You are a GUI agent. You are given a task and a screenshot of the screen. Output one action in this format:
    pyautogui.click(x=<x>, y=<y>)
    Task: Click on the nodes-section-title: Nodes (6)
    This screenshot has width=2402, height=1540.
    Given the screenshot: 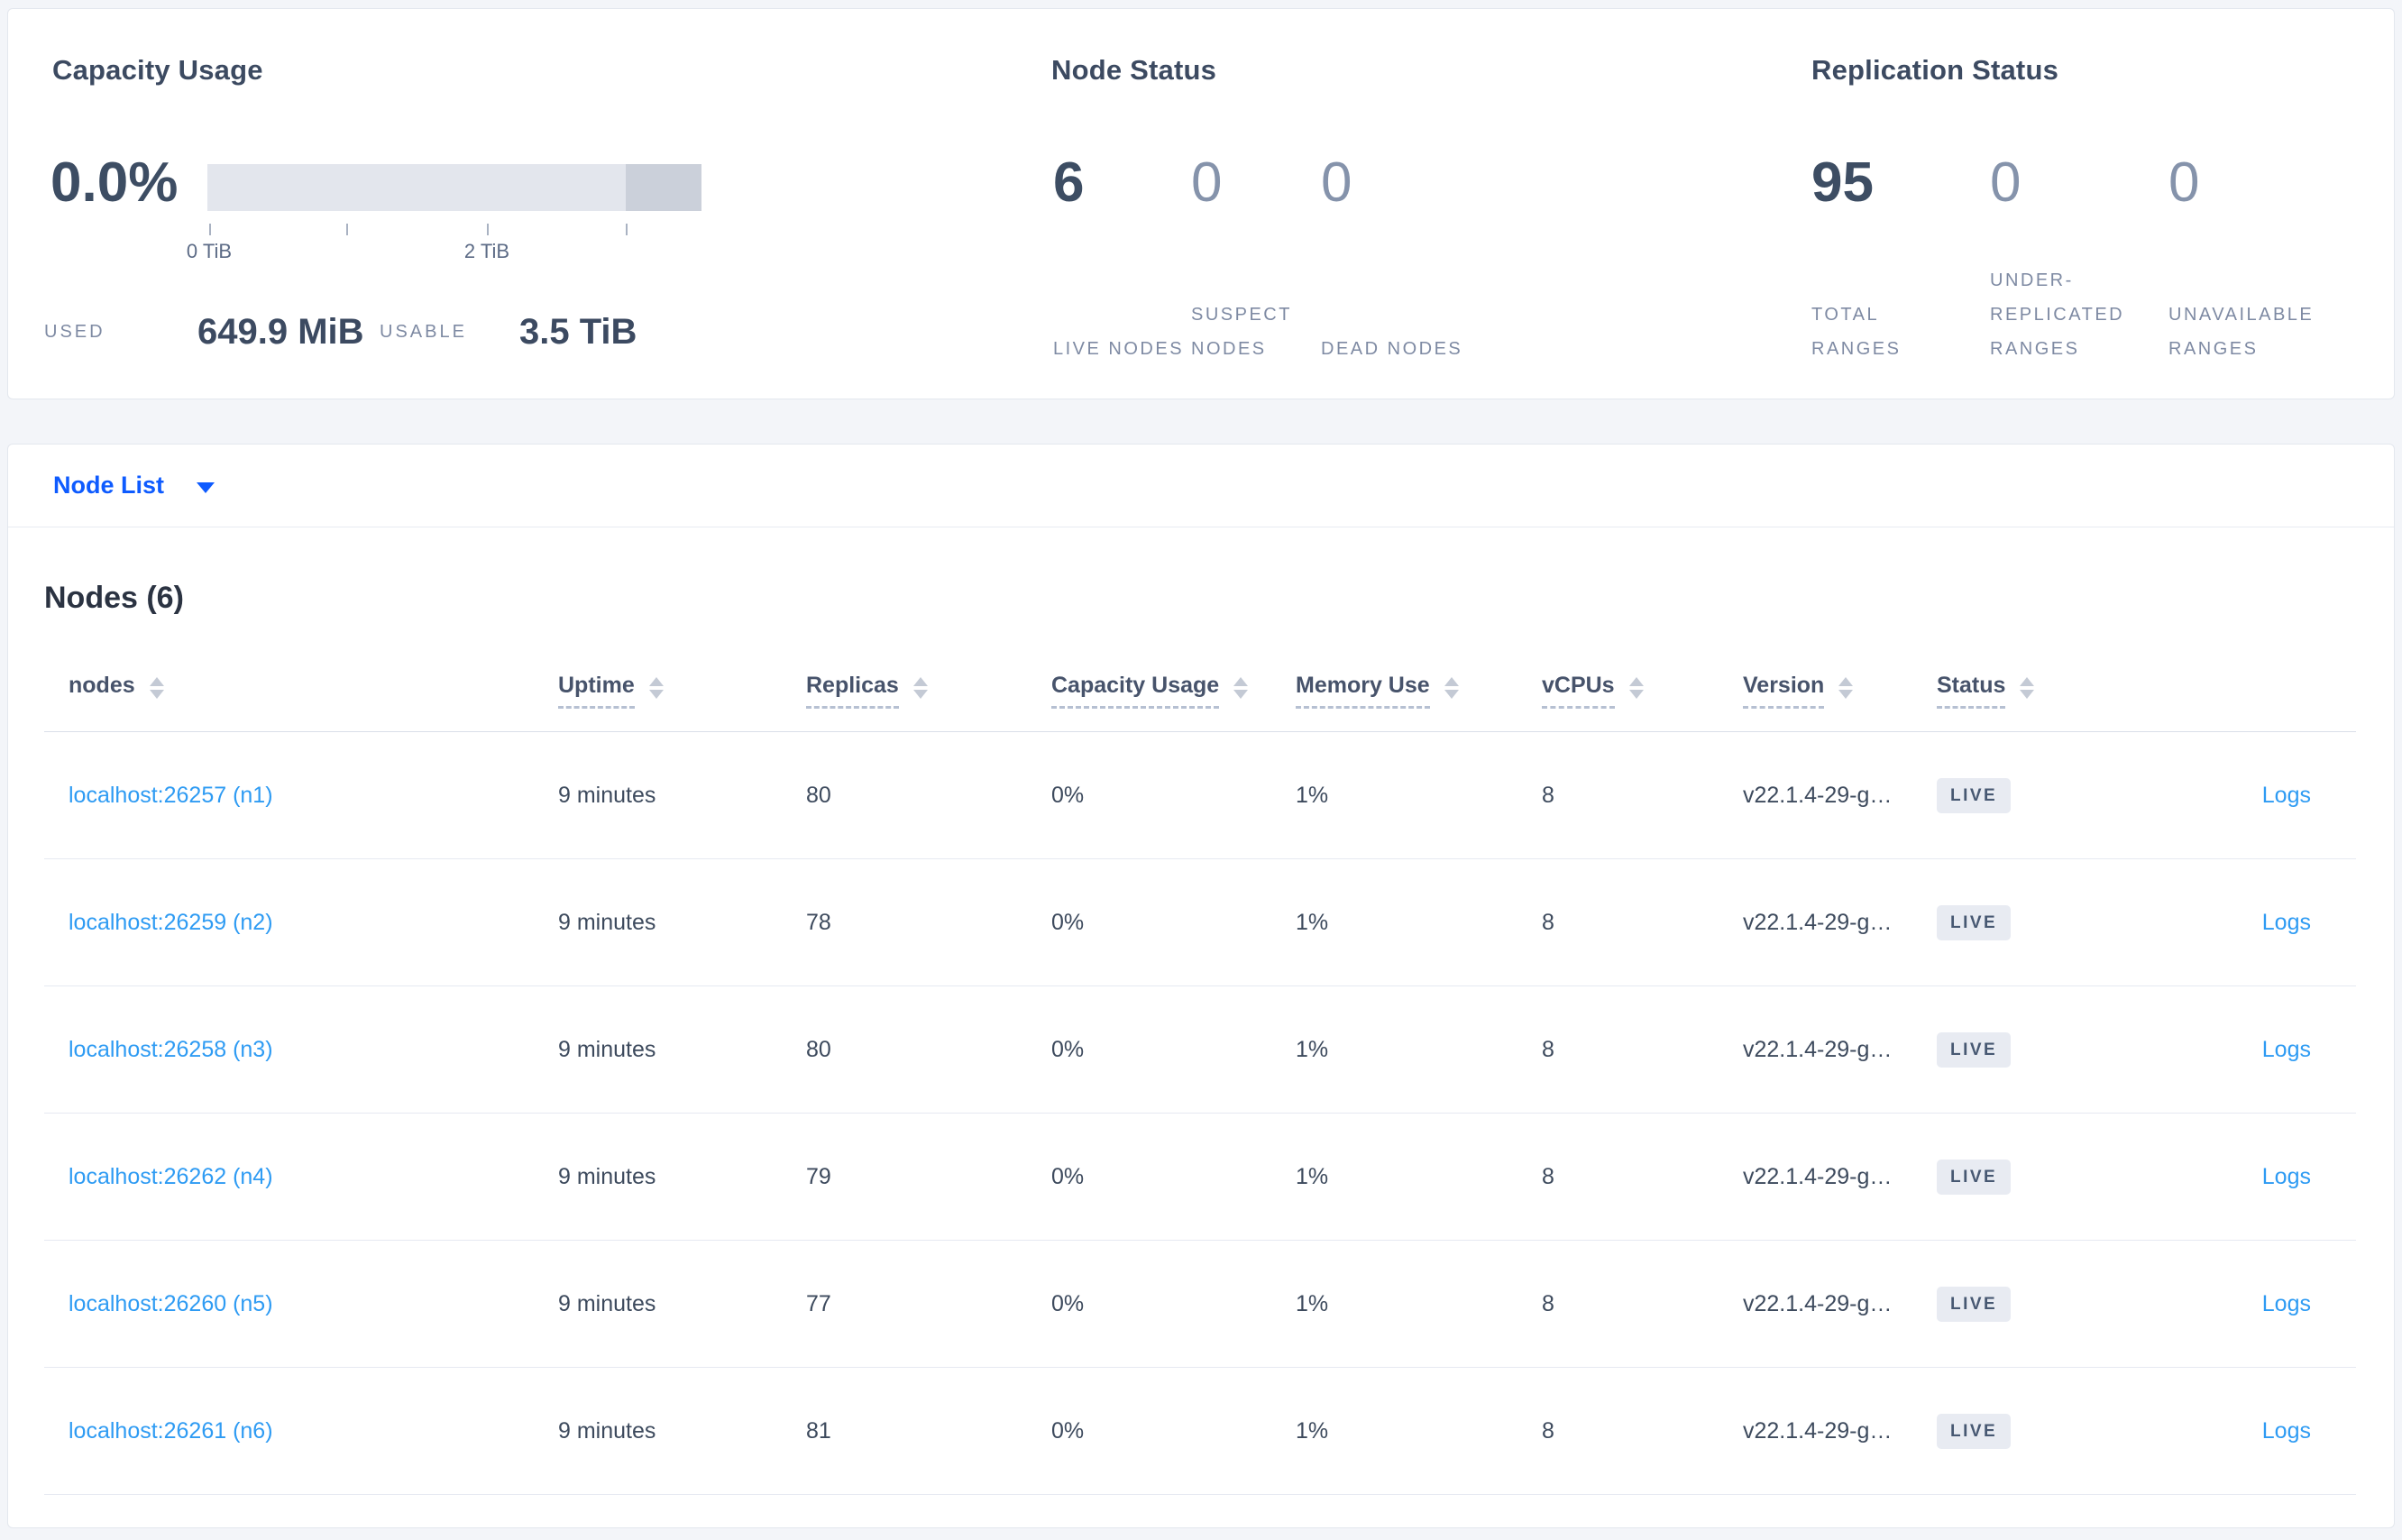 What is the action you would take?
    pyautogui.click(x=114, y=598)
    